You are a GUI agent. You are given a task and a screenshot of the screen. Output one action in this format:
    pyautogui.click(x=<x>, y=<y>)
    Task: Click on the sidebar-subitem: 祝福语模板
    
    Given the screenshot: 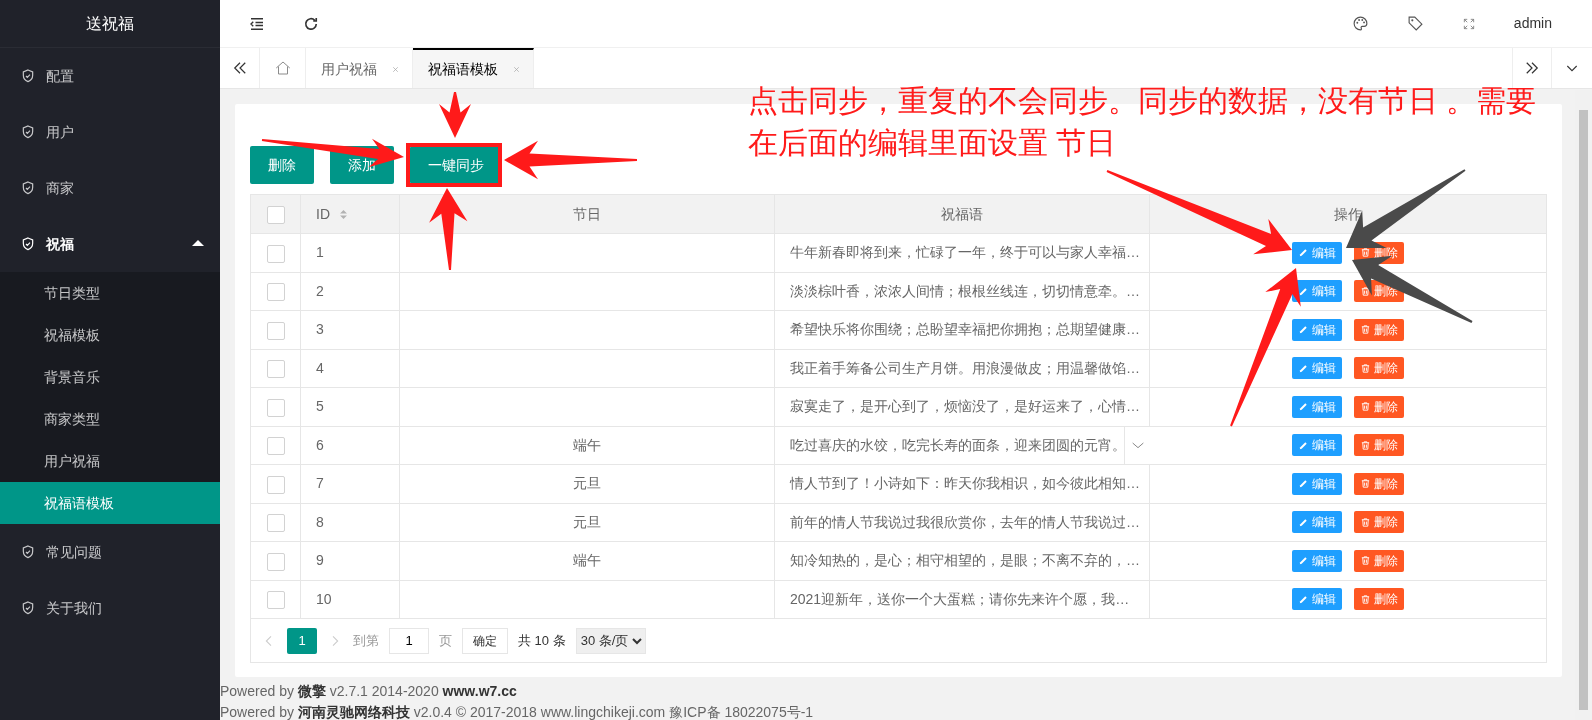 What is the action you would take?
    pyautogui.click(x=110, y=503)
    